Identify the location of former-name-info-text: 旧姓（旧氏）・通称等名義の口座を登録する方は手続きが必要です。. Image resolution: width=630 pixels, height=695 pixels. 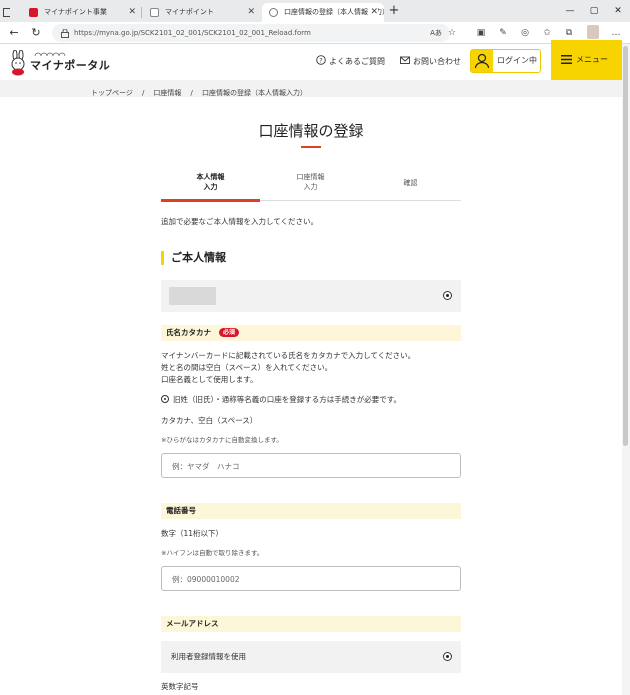
(287, 399).